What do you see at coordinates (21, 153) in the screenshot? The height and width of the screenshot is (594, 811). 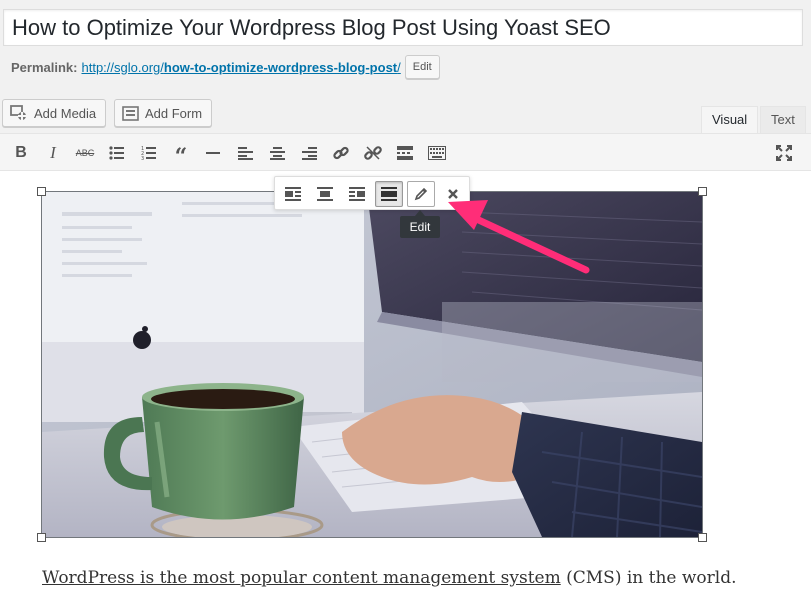 I see `bold-icon: B` at bounding box center [21, 153].